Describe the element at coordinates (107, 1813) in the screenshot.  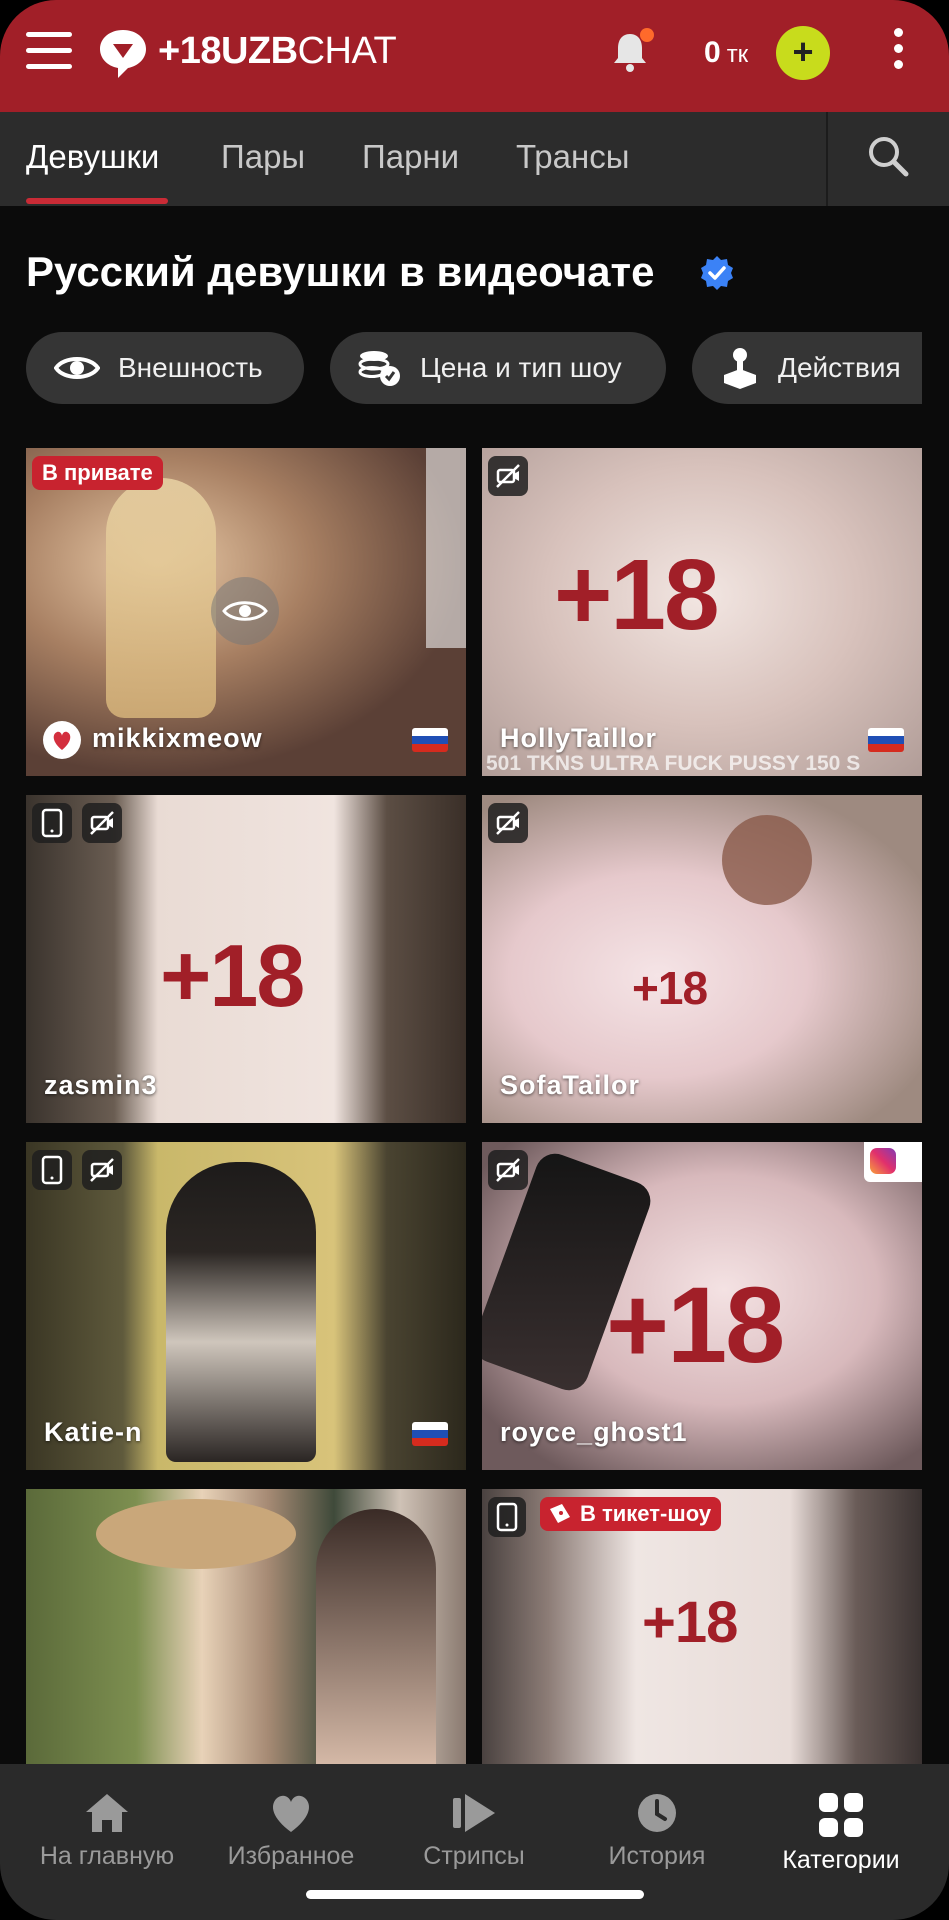
I see `home-icon` at that location.